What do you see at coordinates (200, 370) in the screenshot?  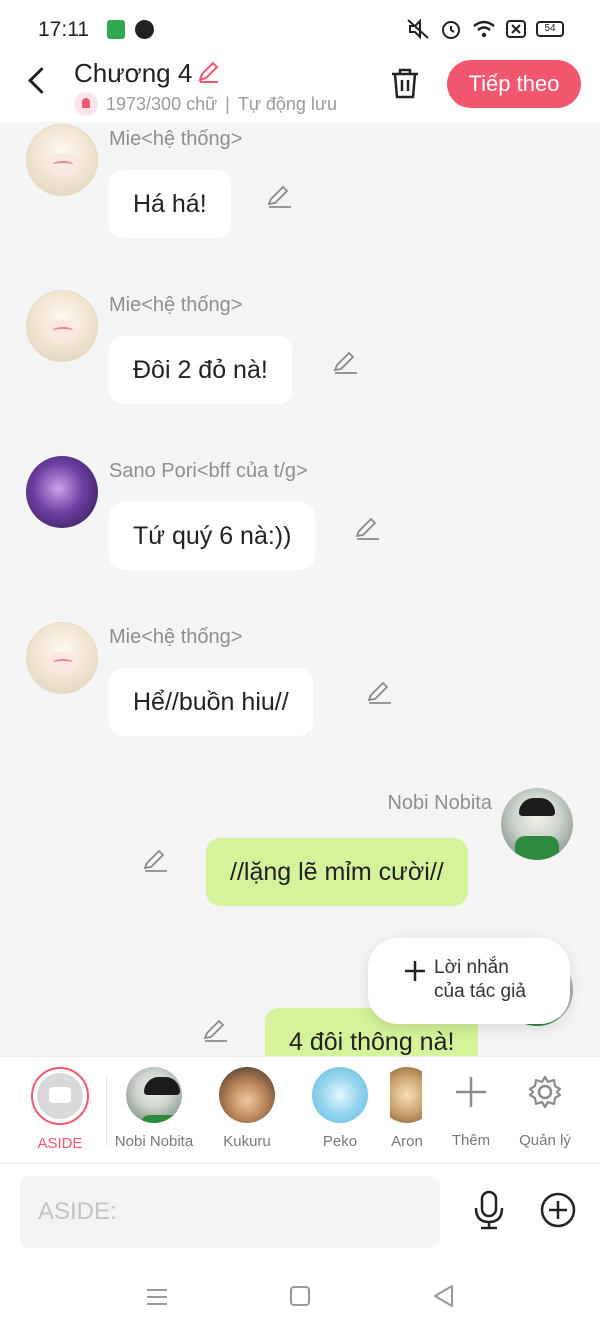 I see `message-bubble: Đôi 2 đỏ nà!` at bounding box center [200, 370].